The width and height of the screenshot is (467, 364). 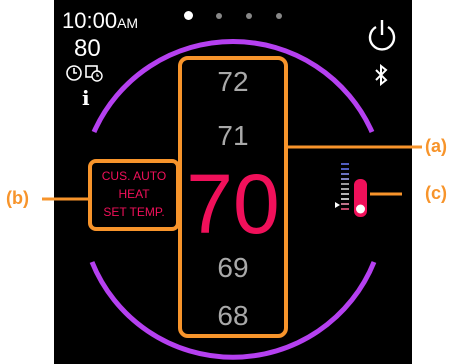 I want to click on mode-line-1: CUS. AUTO, so click(x=134, y=176).